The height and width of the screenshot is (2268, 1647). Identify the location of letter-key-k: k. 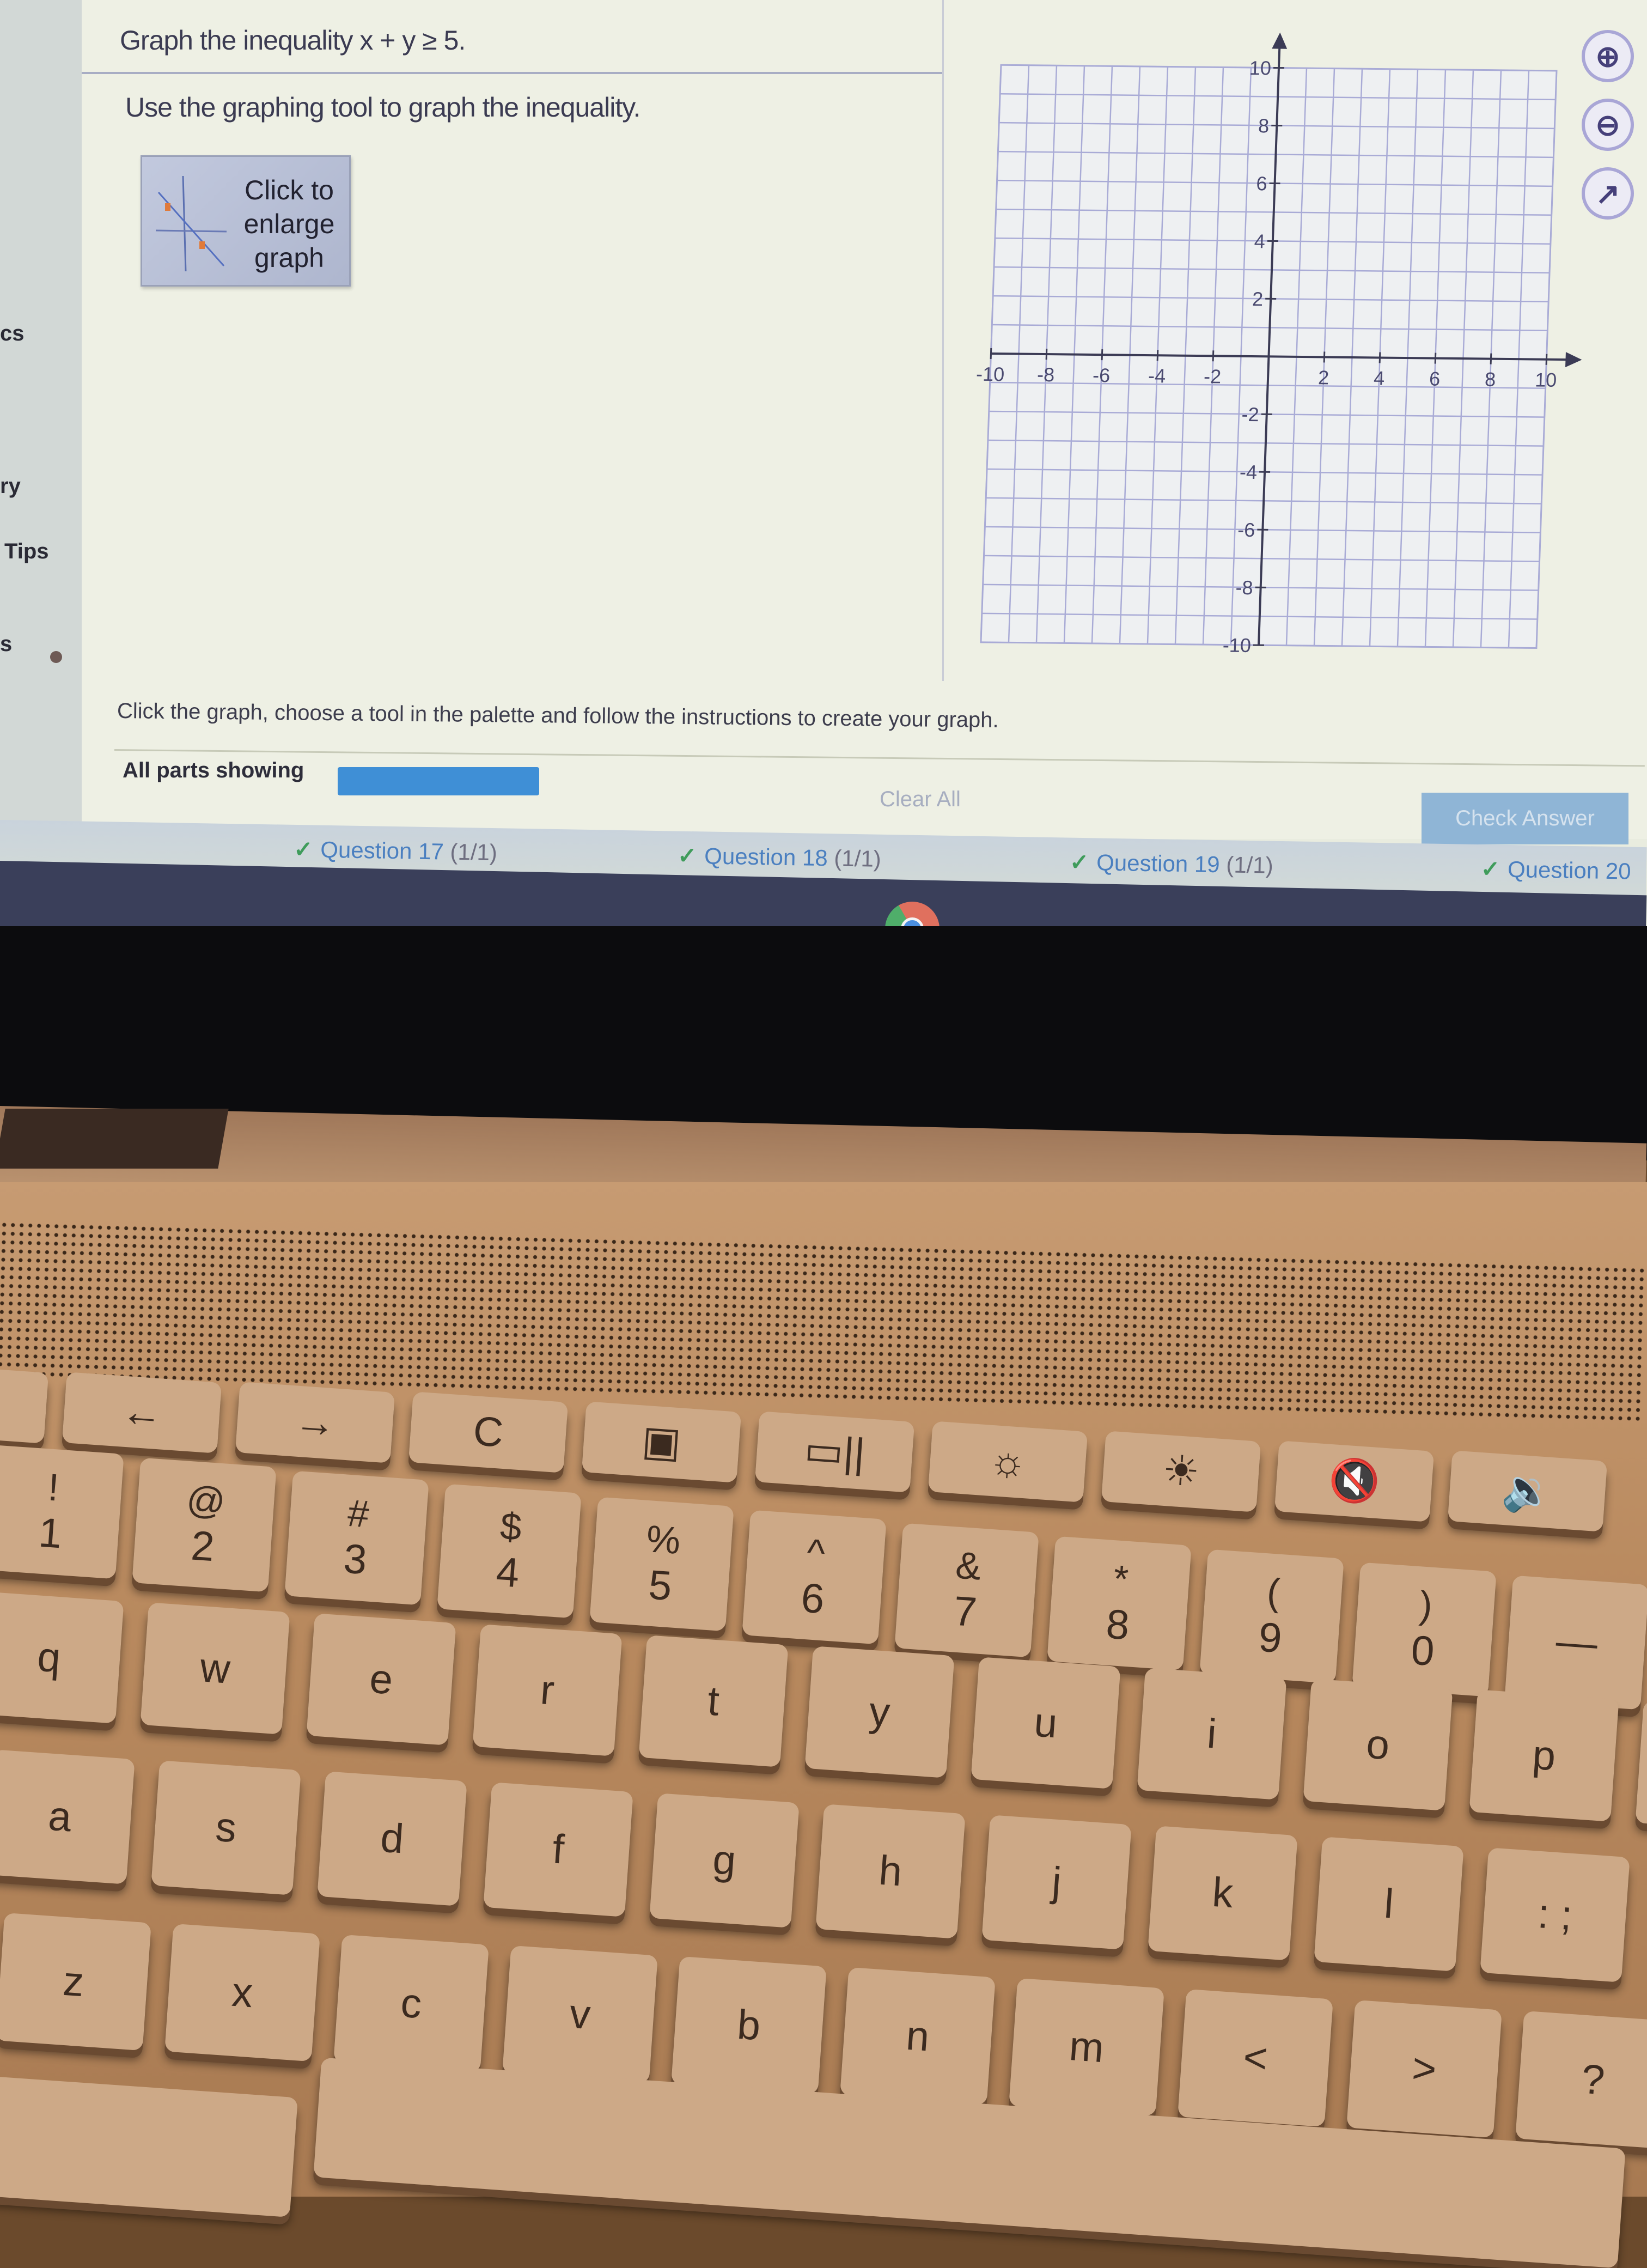
(1222, 1893).